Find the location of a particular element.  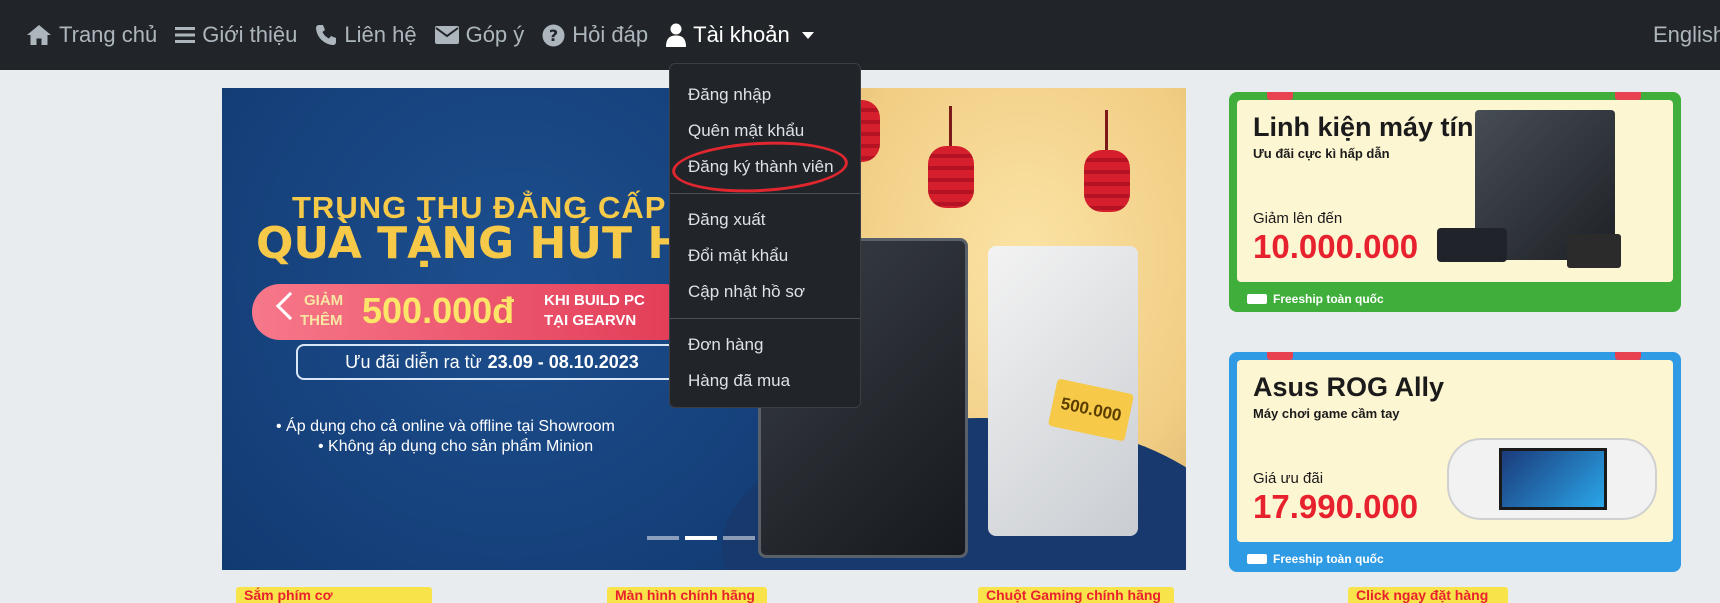

carousel-indicators is located at coordinates (701, 538).